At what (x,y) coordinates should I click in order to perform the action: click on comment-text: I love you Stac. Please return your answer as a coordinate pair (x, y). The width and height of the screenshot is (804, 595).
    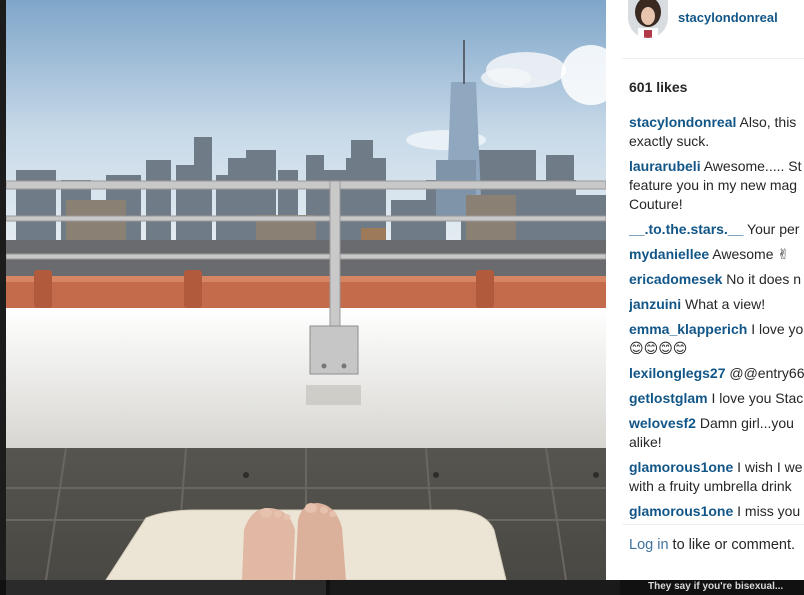
    Looking at the image, I should click on (757, 398).